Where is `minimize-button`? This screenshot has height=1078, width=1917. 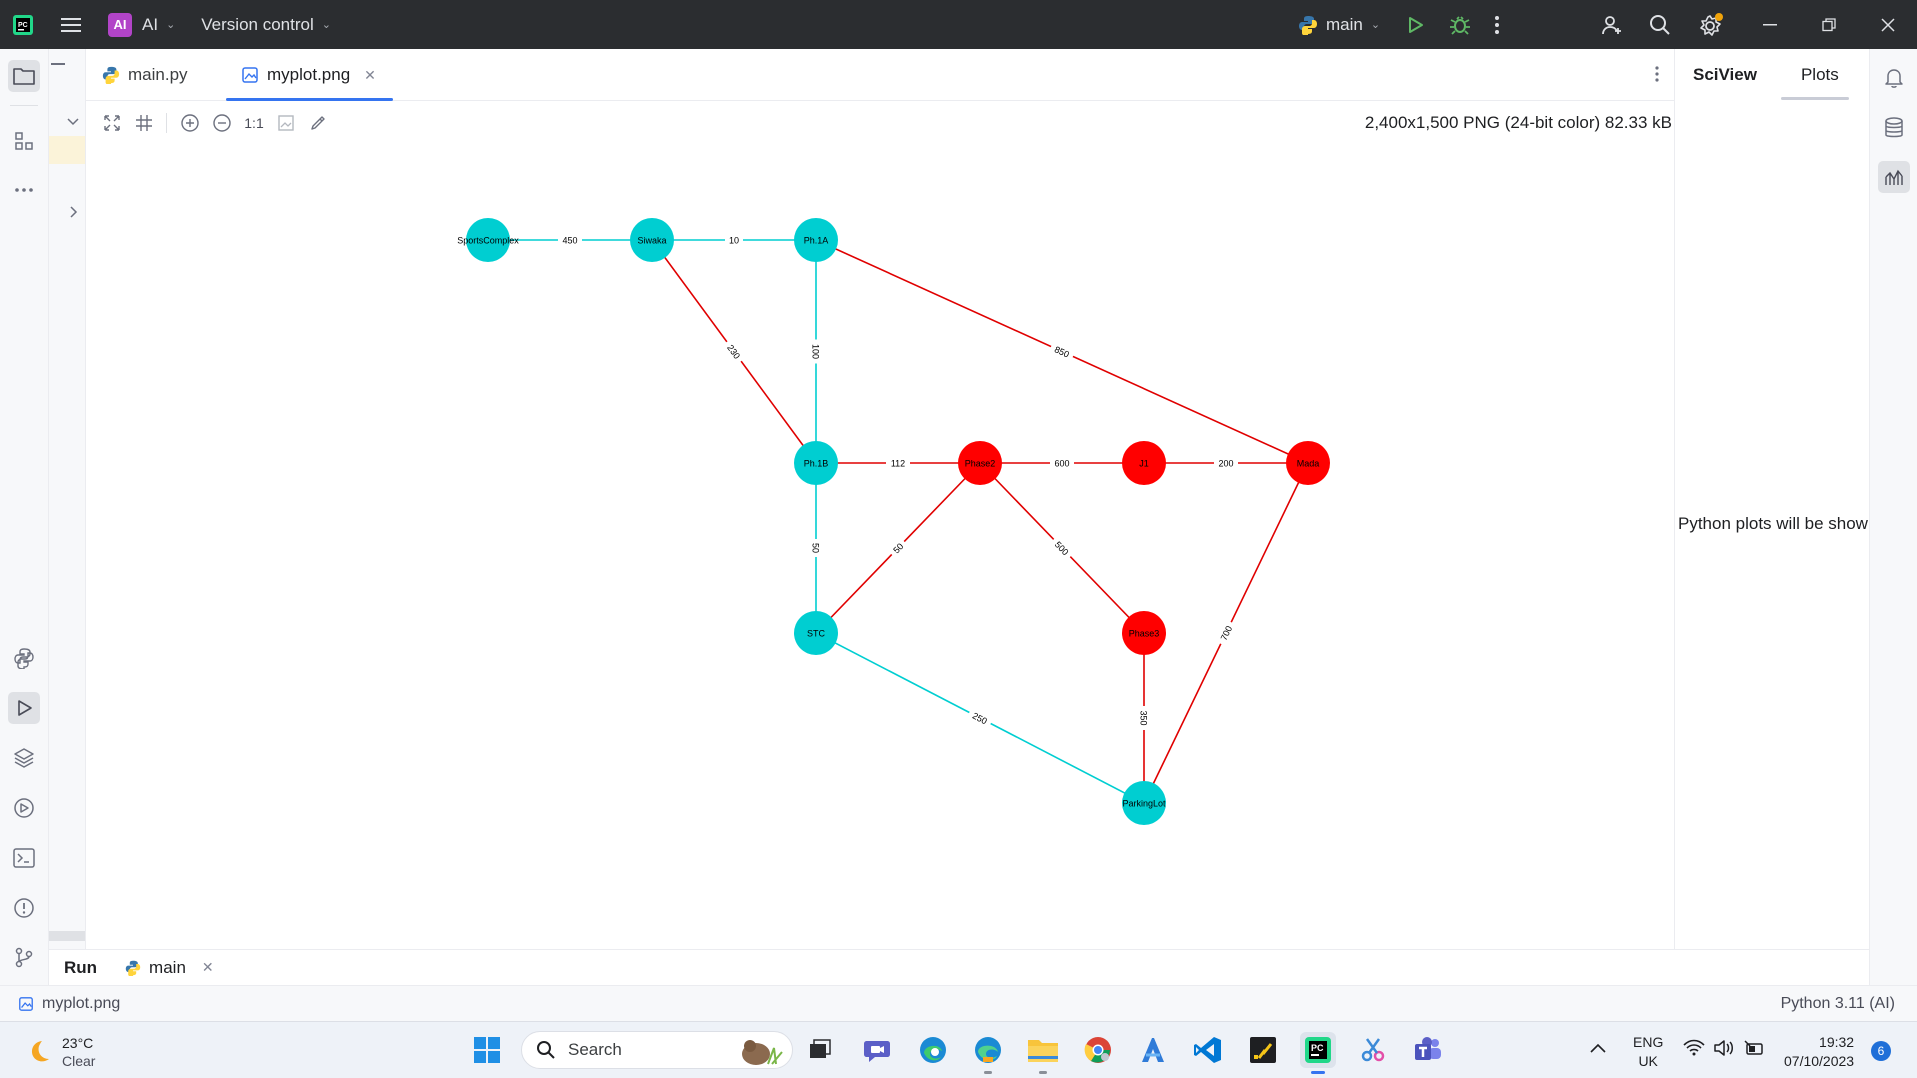
minimize-button is located at coordinates (1770, 24).